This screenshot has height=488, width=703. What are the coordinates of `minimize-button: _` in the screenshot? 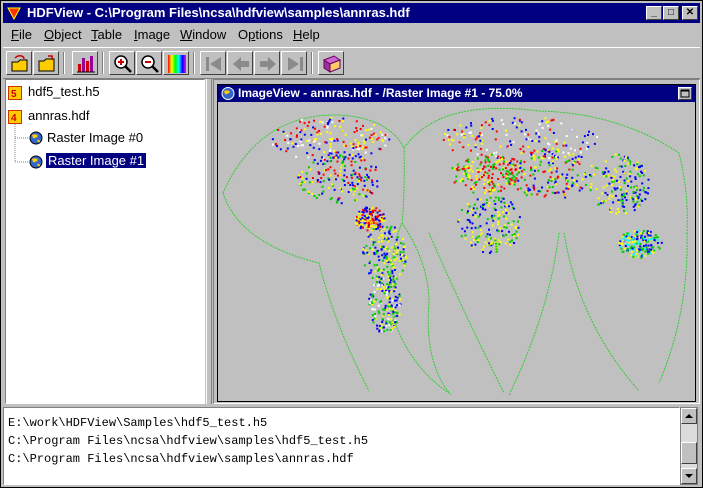 It's located at (654, 13).